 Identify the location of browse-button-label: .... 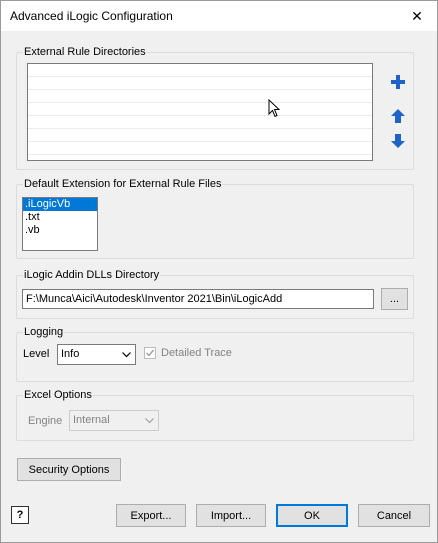
(394, 299).